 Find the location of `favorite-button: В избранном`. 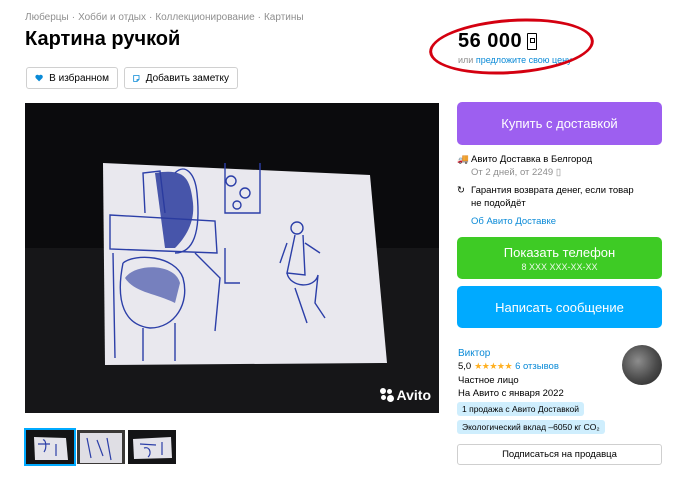

favorite-button: В избранном is located at coordinates (72, 78).